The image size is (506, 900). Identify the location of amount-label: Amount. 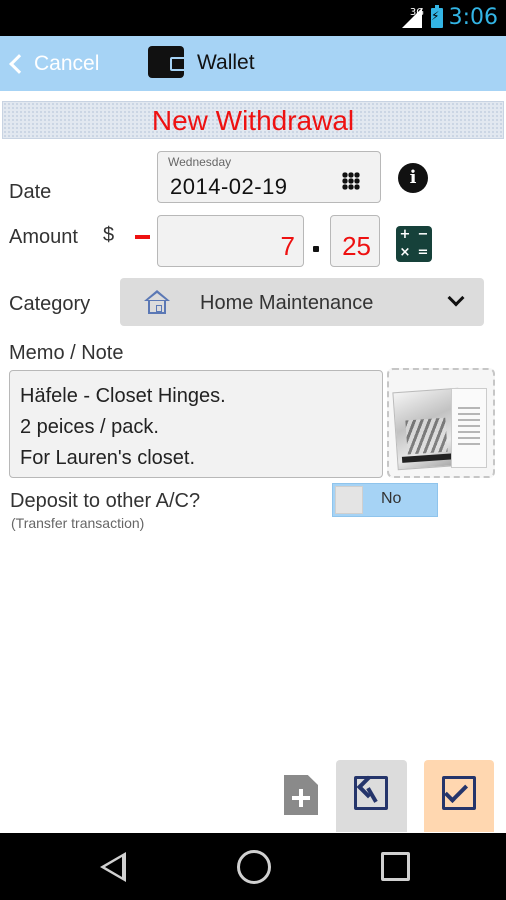
(43, 237).